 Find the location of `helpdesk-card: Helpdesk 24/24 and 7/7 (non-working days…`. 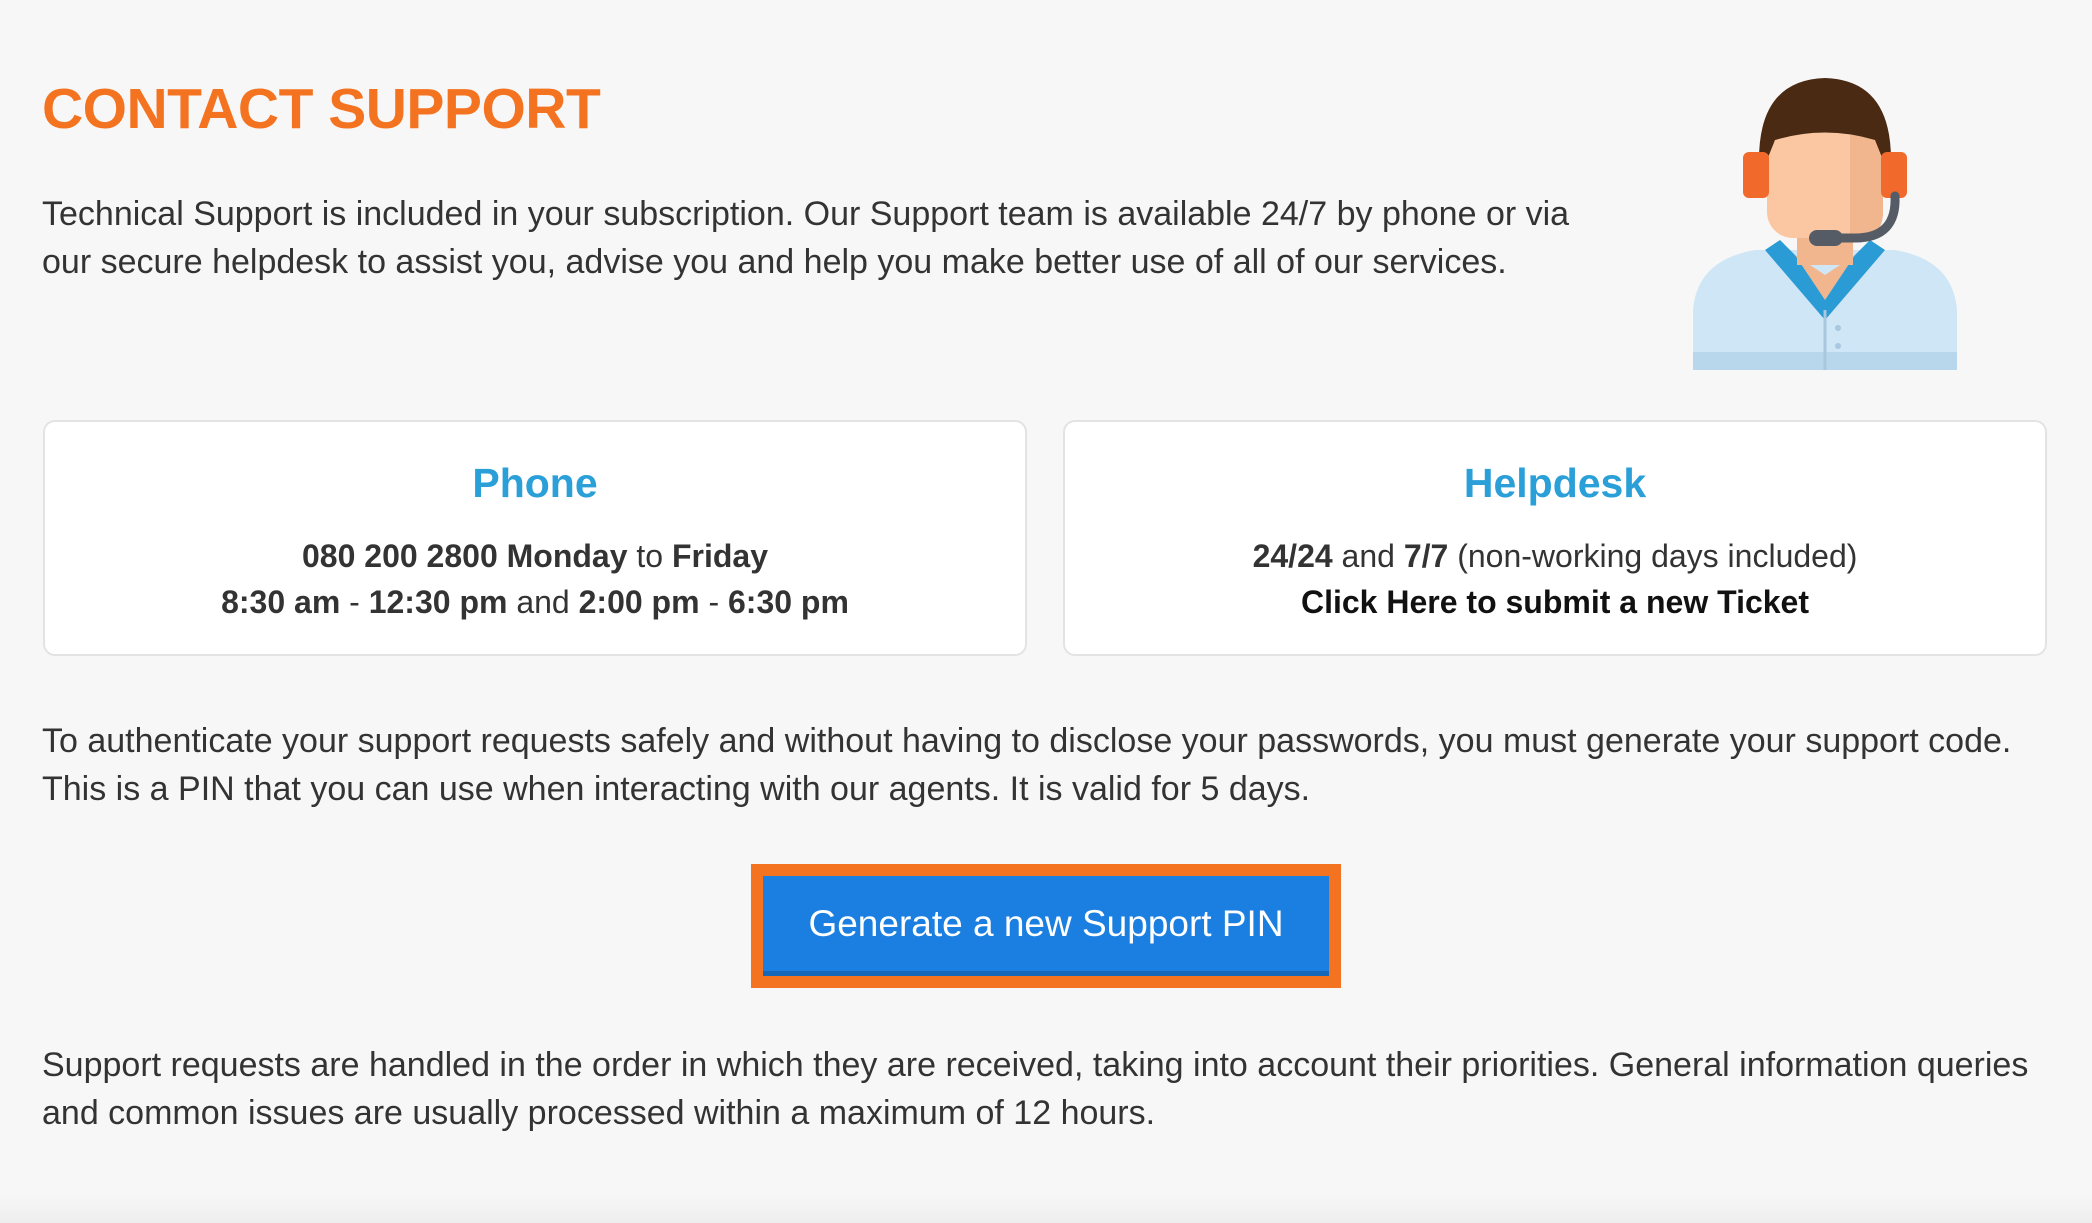

helpdesk-card: Helpdesk 24/24 and 7/7 (non-working days… is located at coordinates (1555, 538).